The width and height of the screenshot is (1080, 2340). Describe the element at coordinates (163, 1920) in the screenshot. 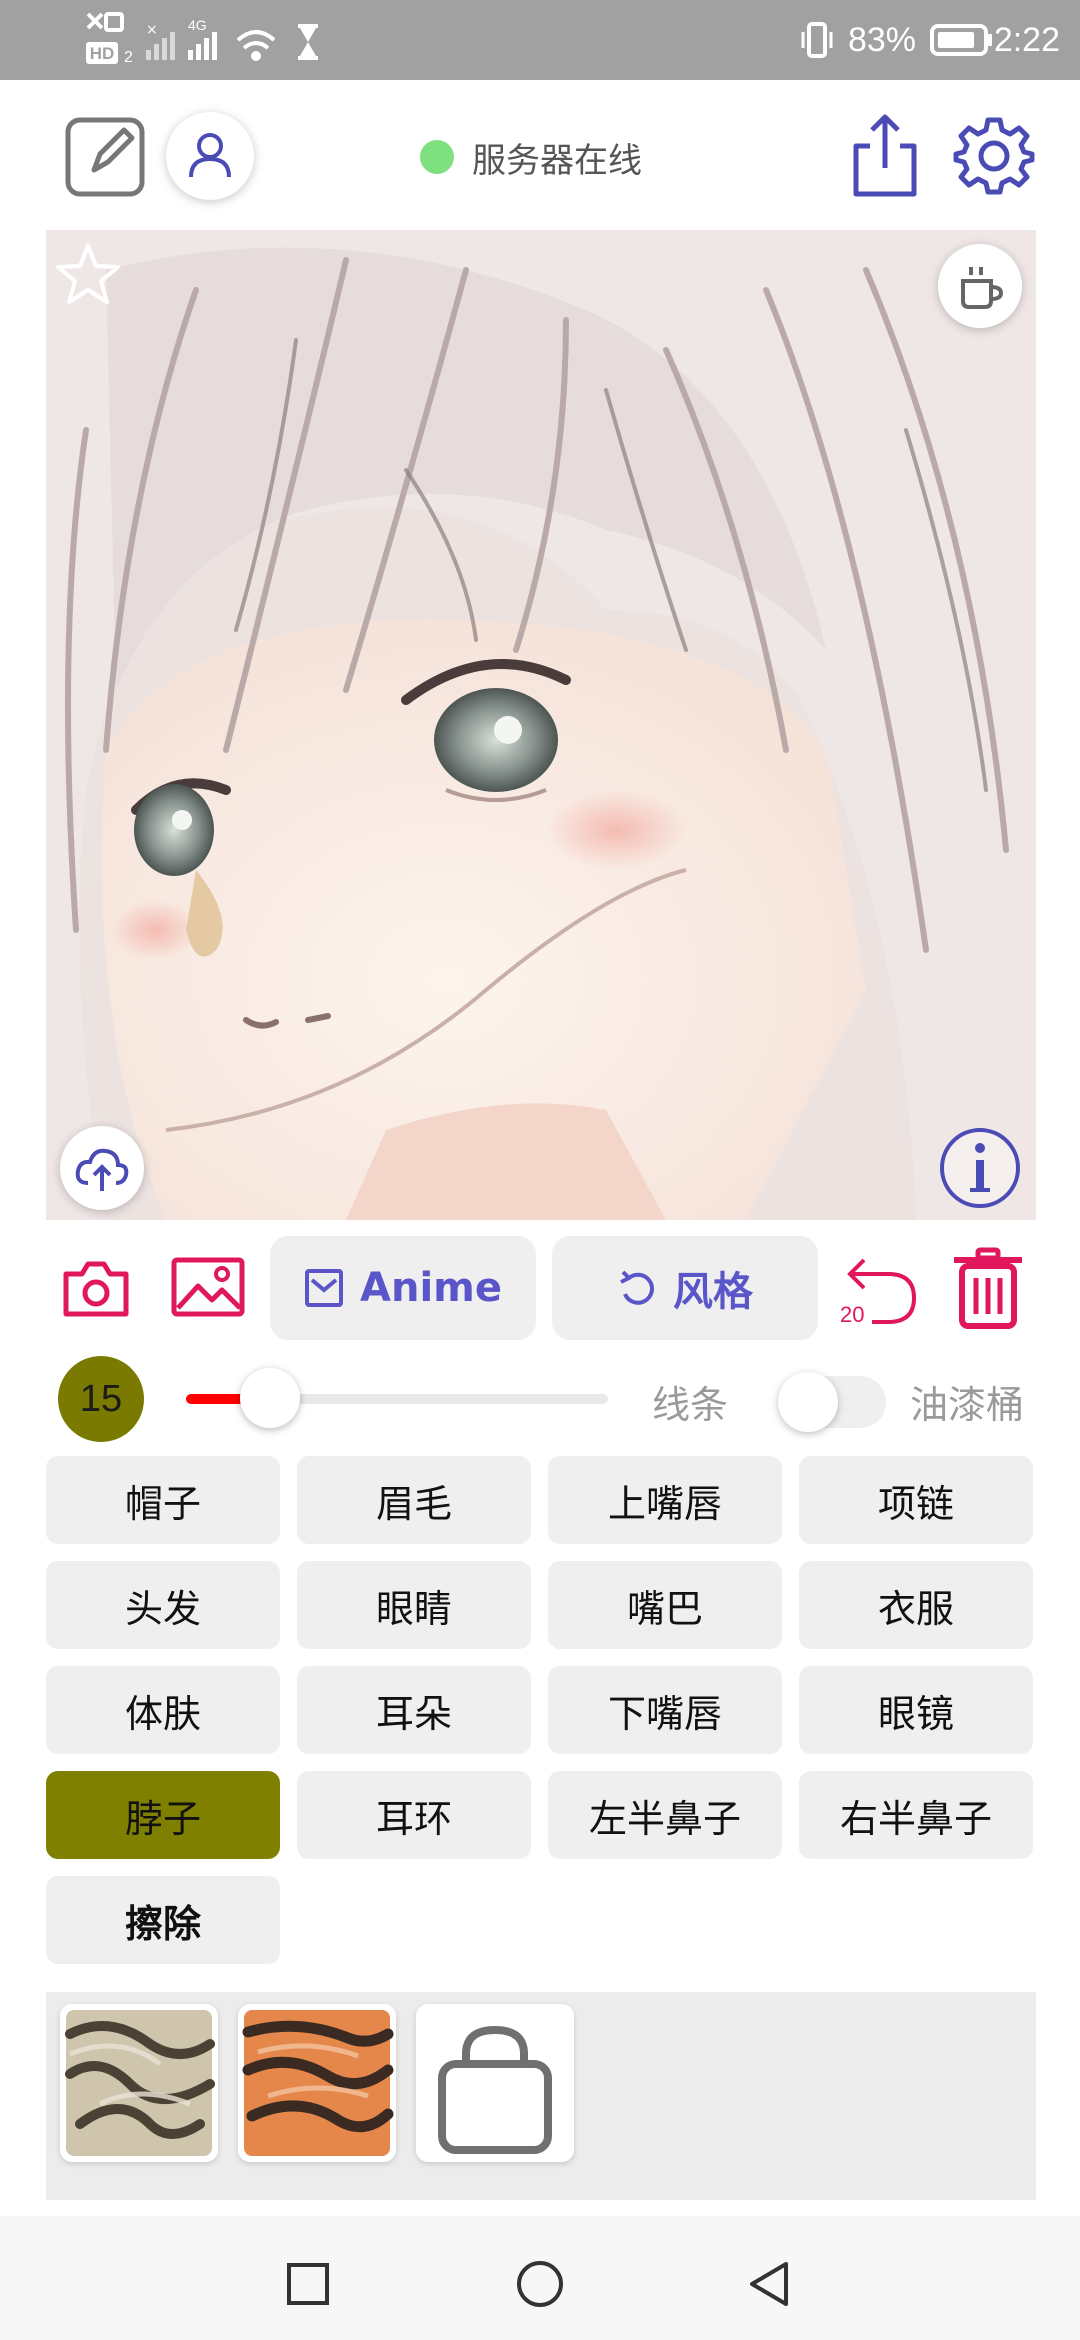

I see `part-eraser: 擦除` at that location.